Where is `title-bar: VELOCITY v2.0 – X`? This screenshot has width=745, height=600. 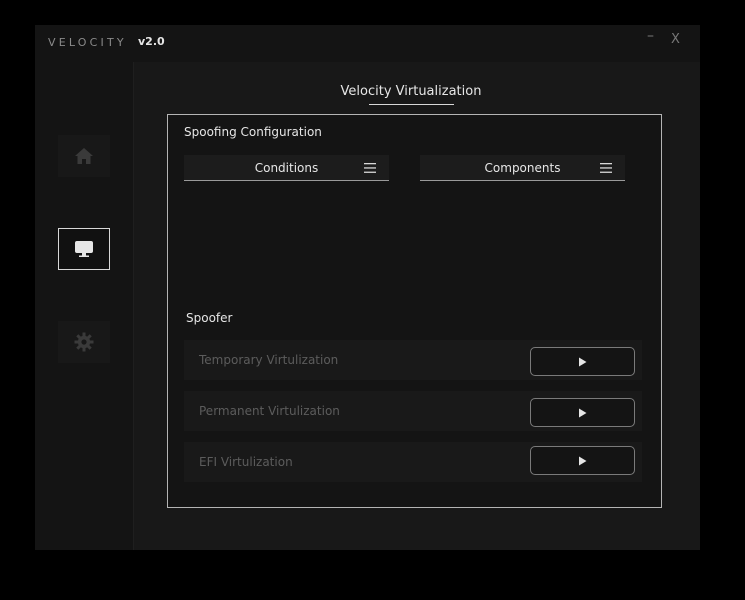
title-bar: VELOCITY v2.0 – X is located at coordinates (367, 43).